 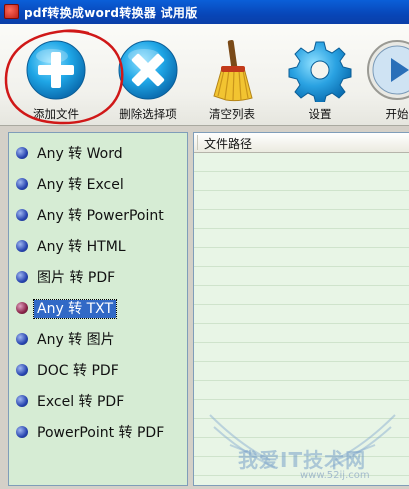 What do you see at coordinates (76, 278) in the screenshot?
I see `conversion-item-label: 图片 转 PDF` at bounding box center [76, 278].